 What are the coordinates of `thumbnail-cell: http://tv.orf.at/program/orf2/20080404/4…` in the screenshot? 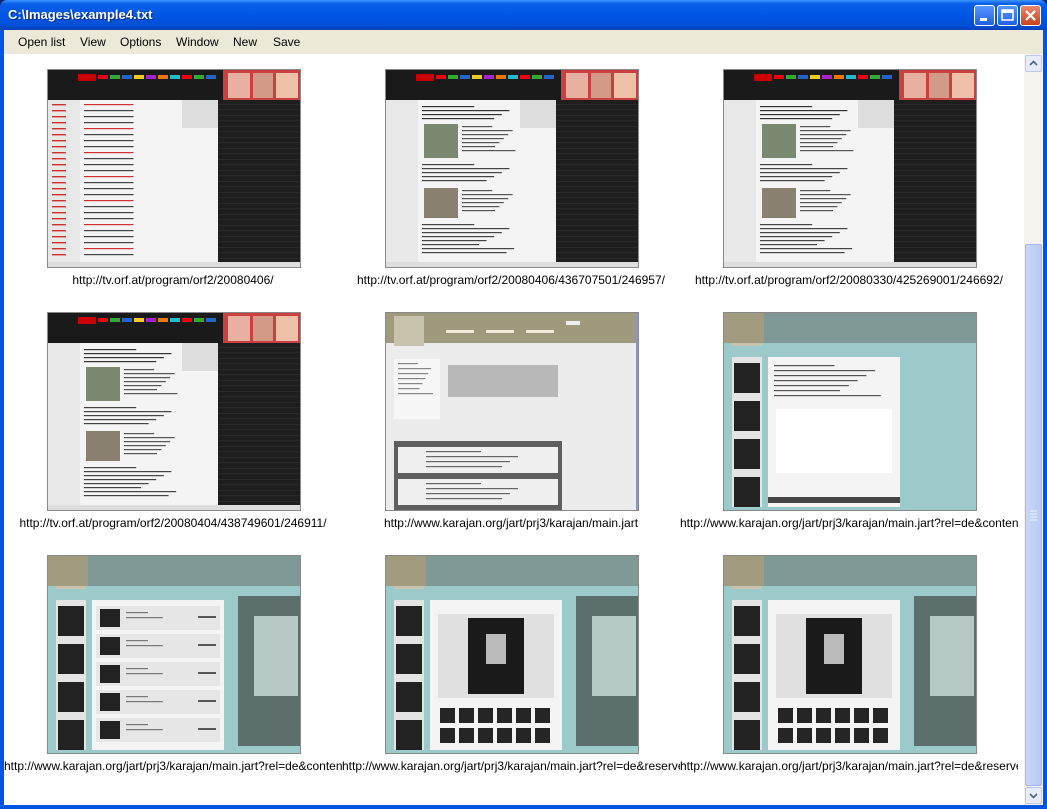 It's located at (173, 418).